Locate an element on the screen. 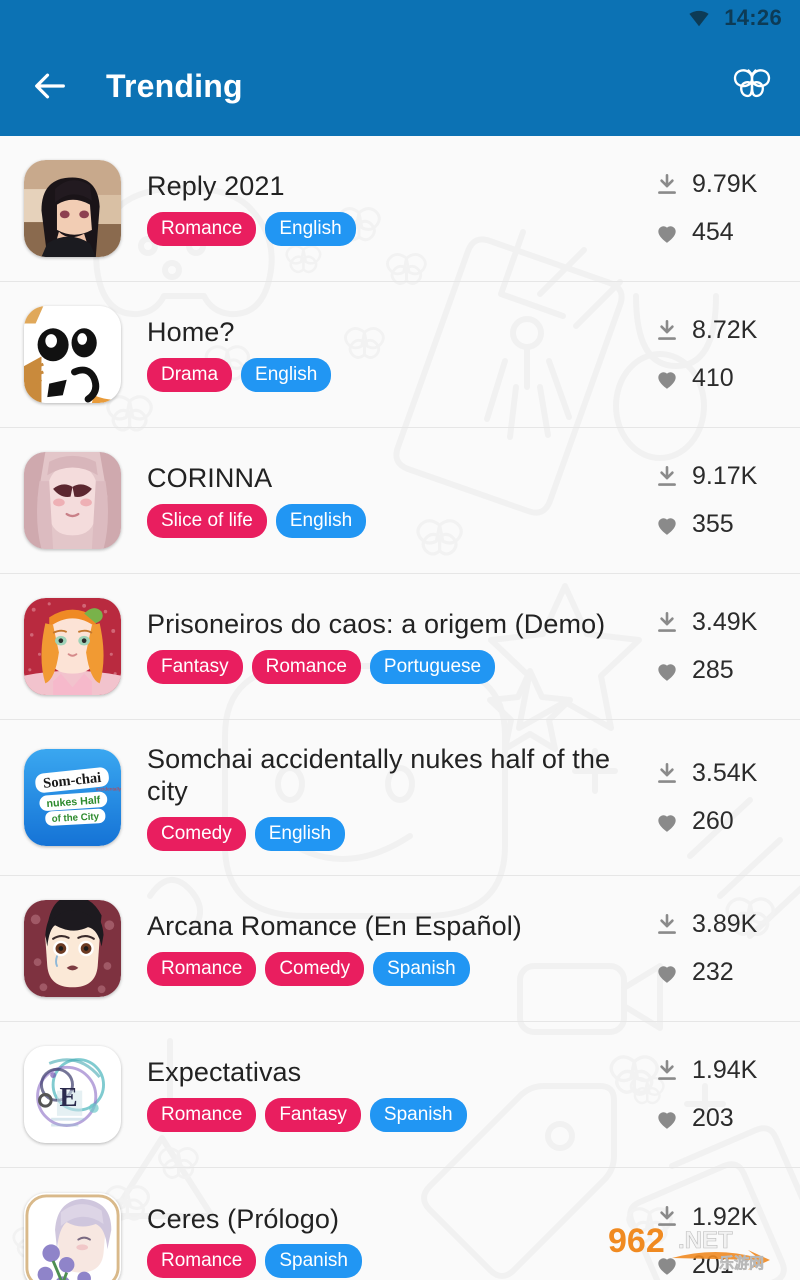  likes-stat: 410 is located at coordinates (694, 379).